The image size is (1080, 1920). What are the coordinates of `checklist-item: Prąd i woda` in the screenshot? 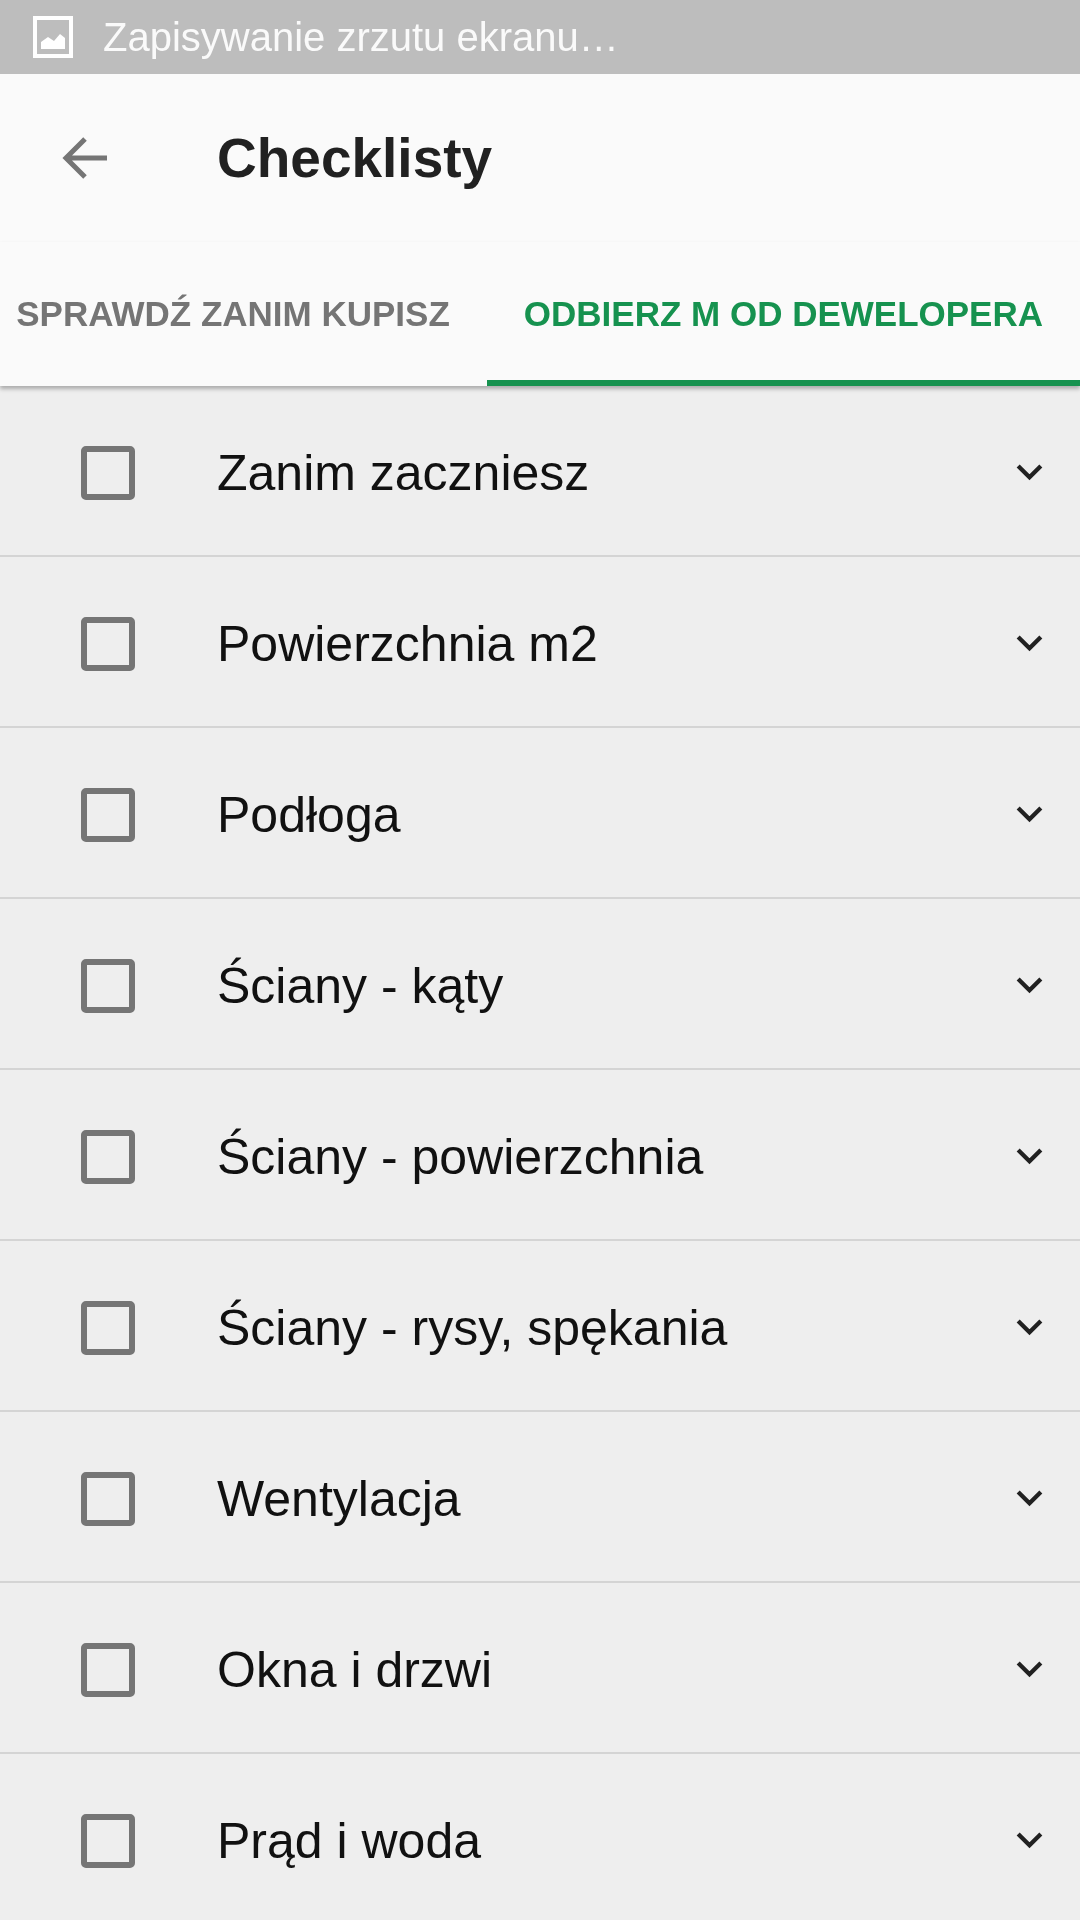 It's located at (540, 1837).